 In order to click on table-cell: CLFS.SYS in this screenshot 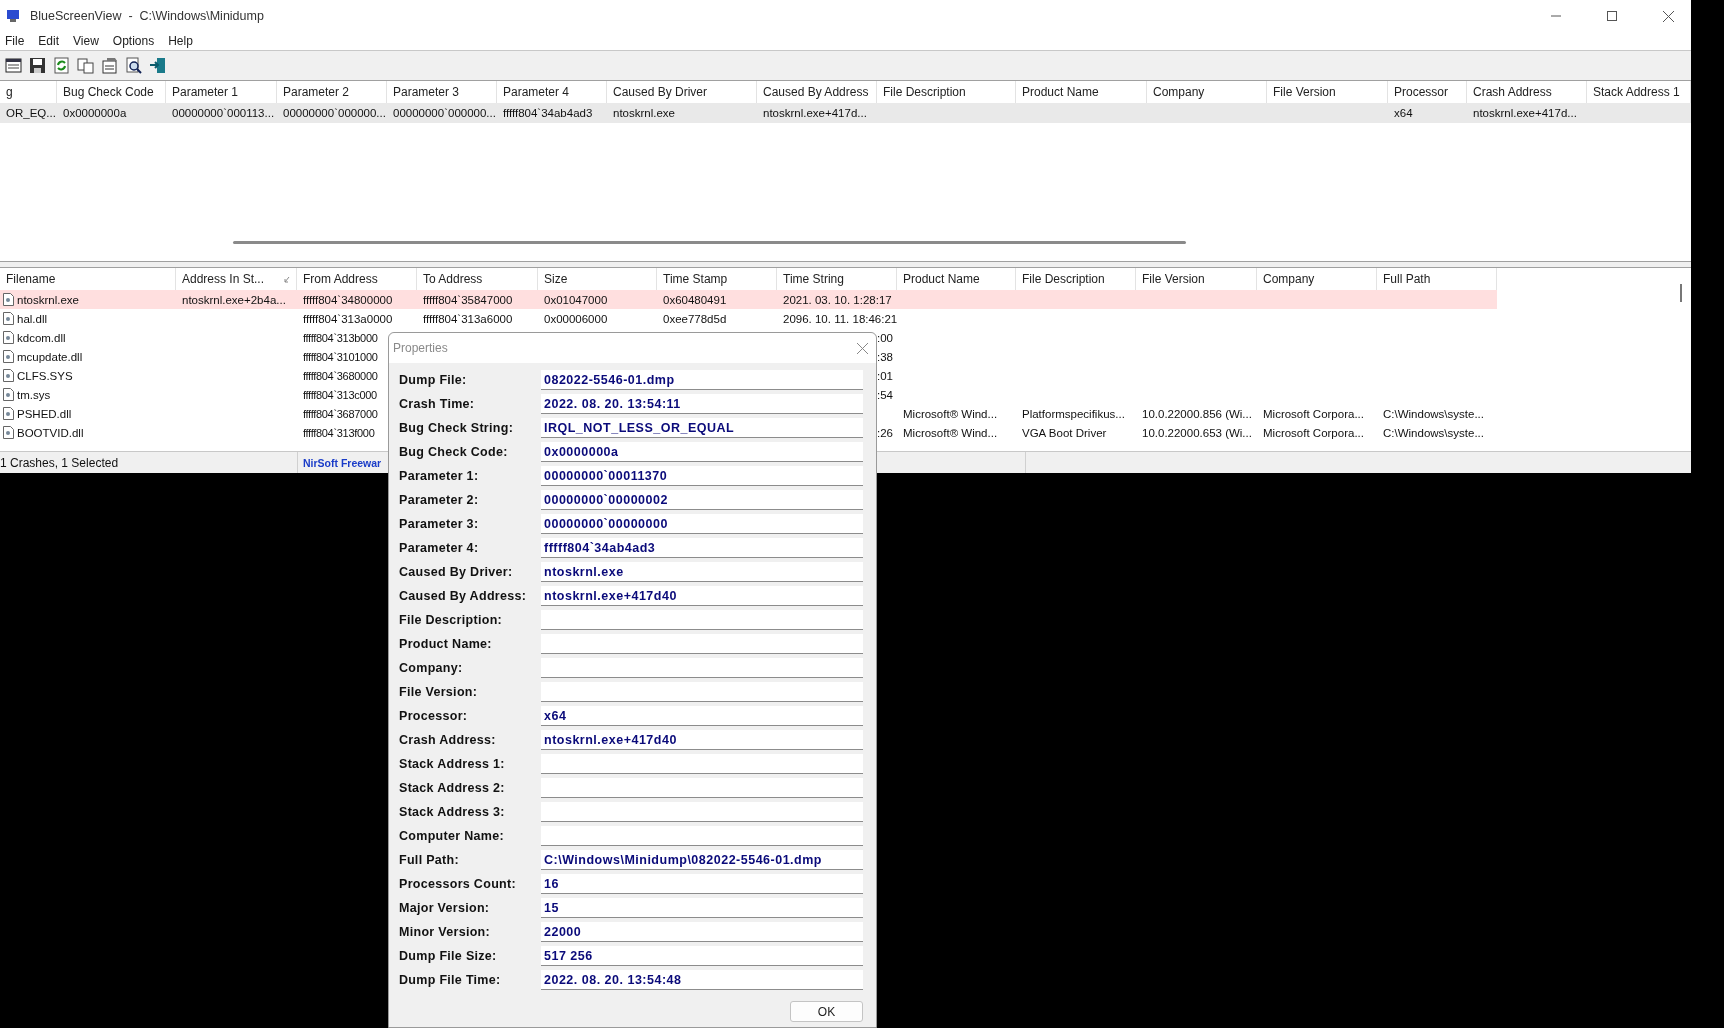, I will do `click(38, 375)`.